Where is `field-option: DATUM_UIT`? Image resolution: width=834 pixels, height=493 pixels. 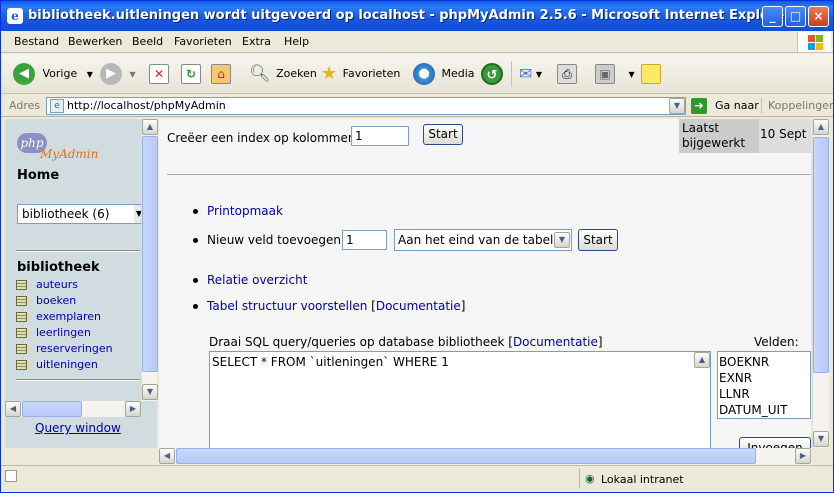 field-option: DATUM_UIT is located at coordinates (764, 410).